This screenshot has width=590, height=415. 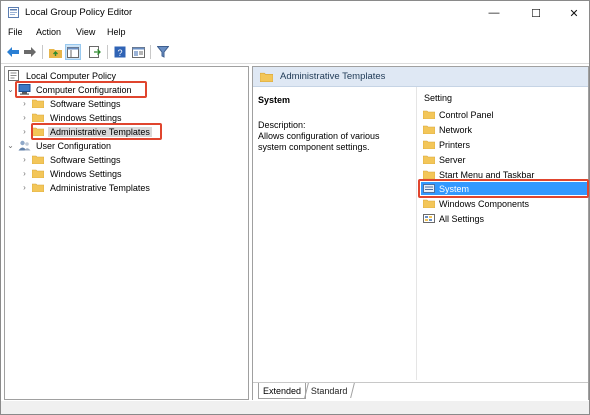 I want to click on setting-item-label: Server, so click(x=452, y=159).